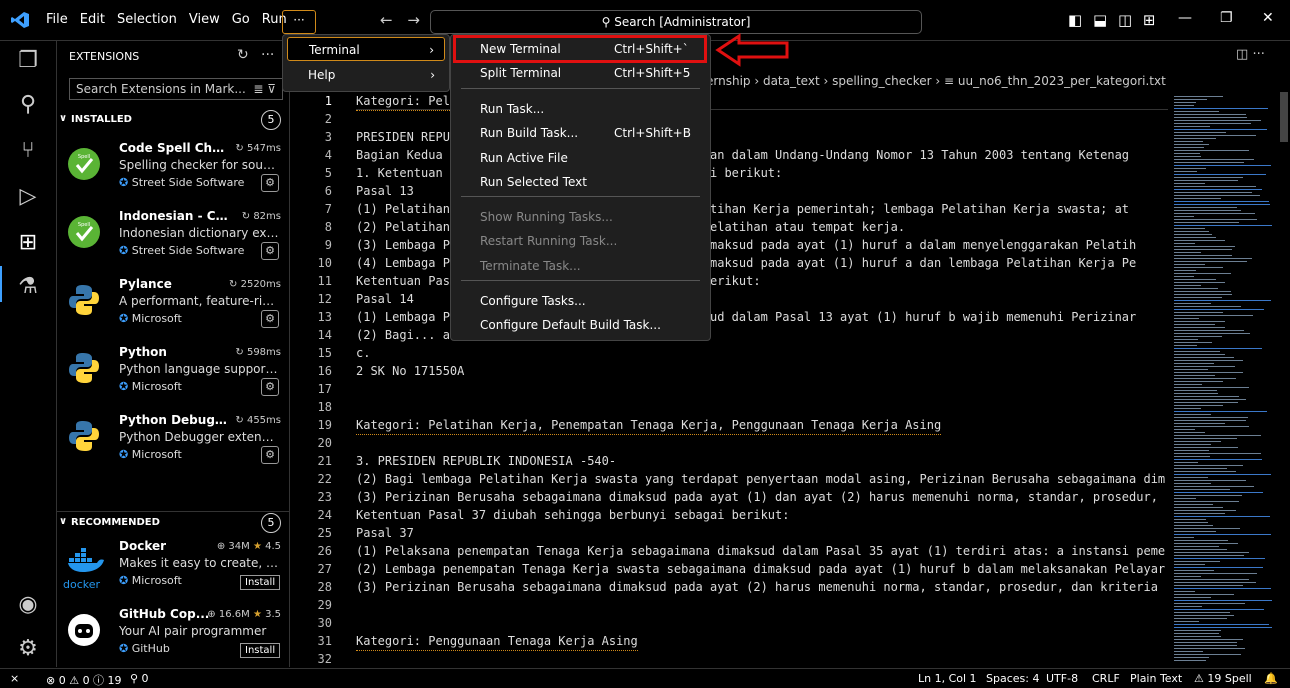 Image resolution: width=1290 pixels, height=688 pixels. I want to click on terminal-menu-item: Split Terminal Ctrl+Shift+5, so click(580, 73).